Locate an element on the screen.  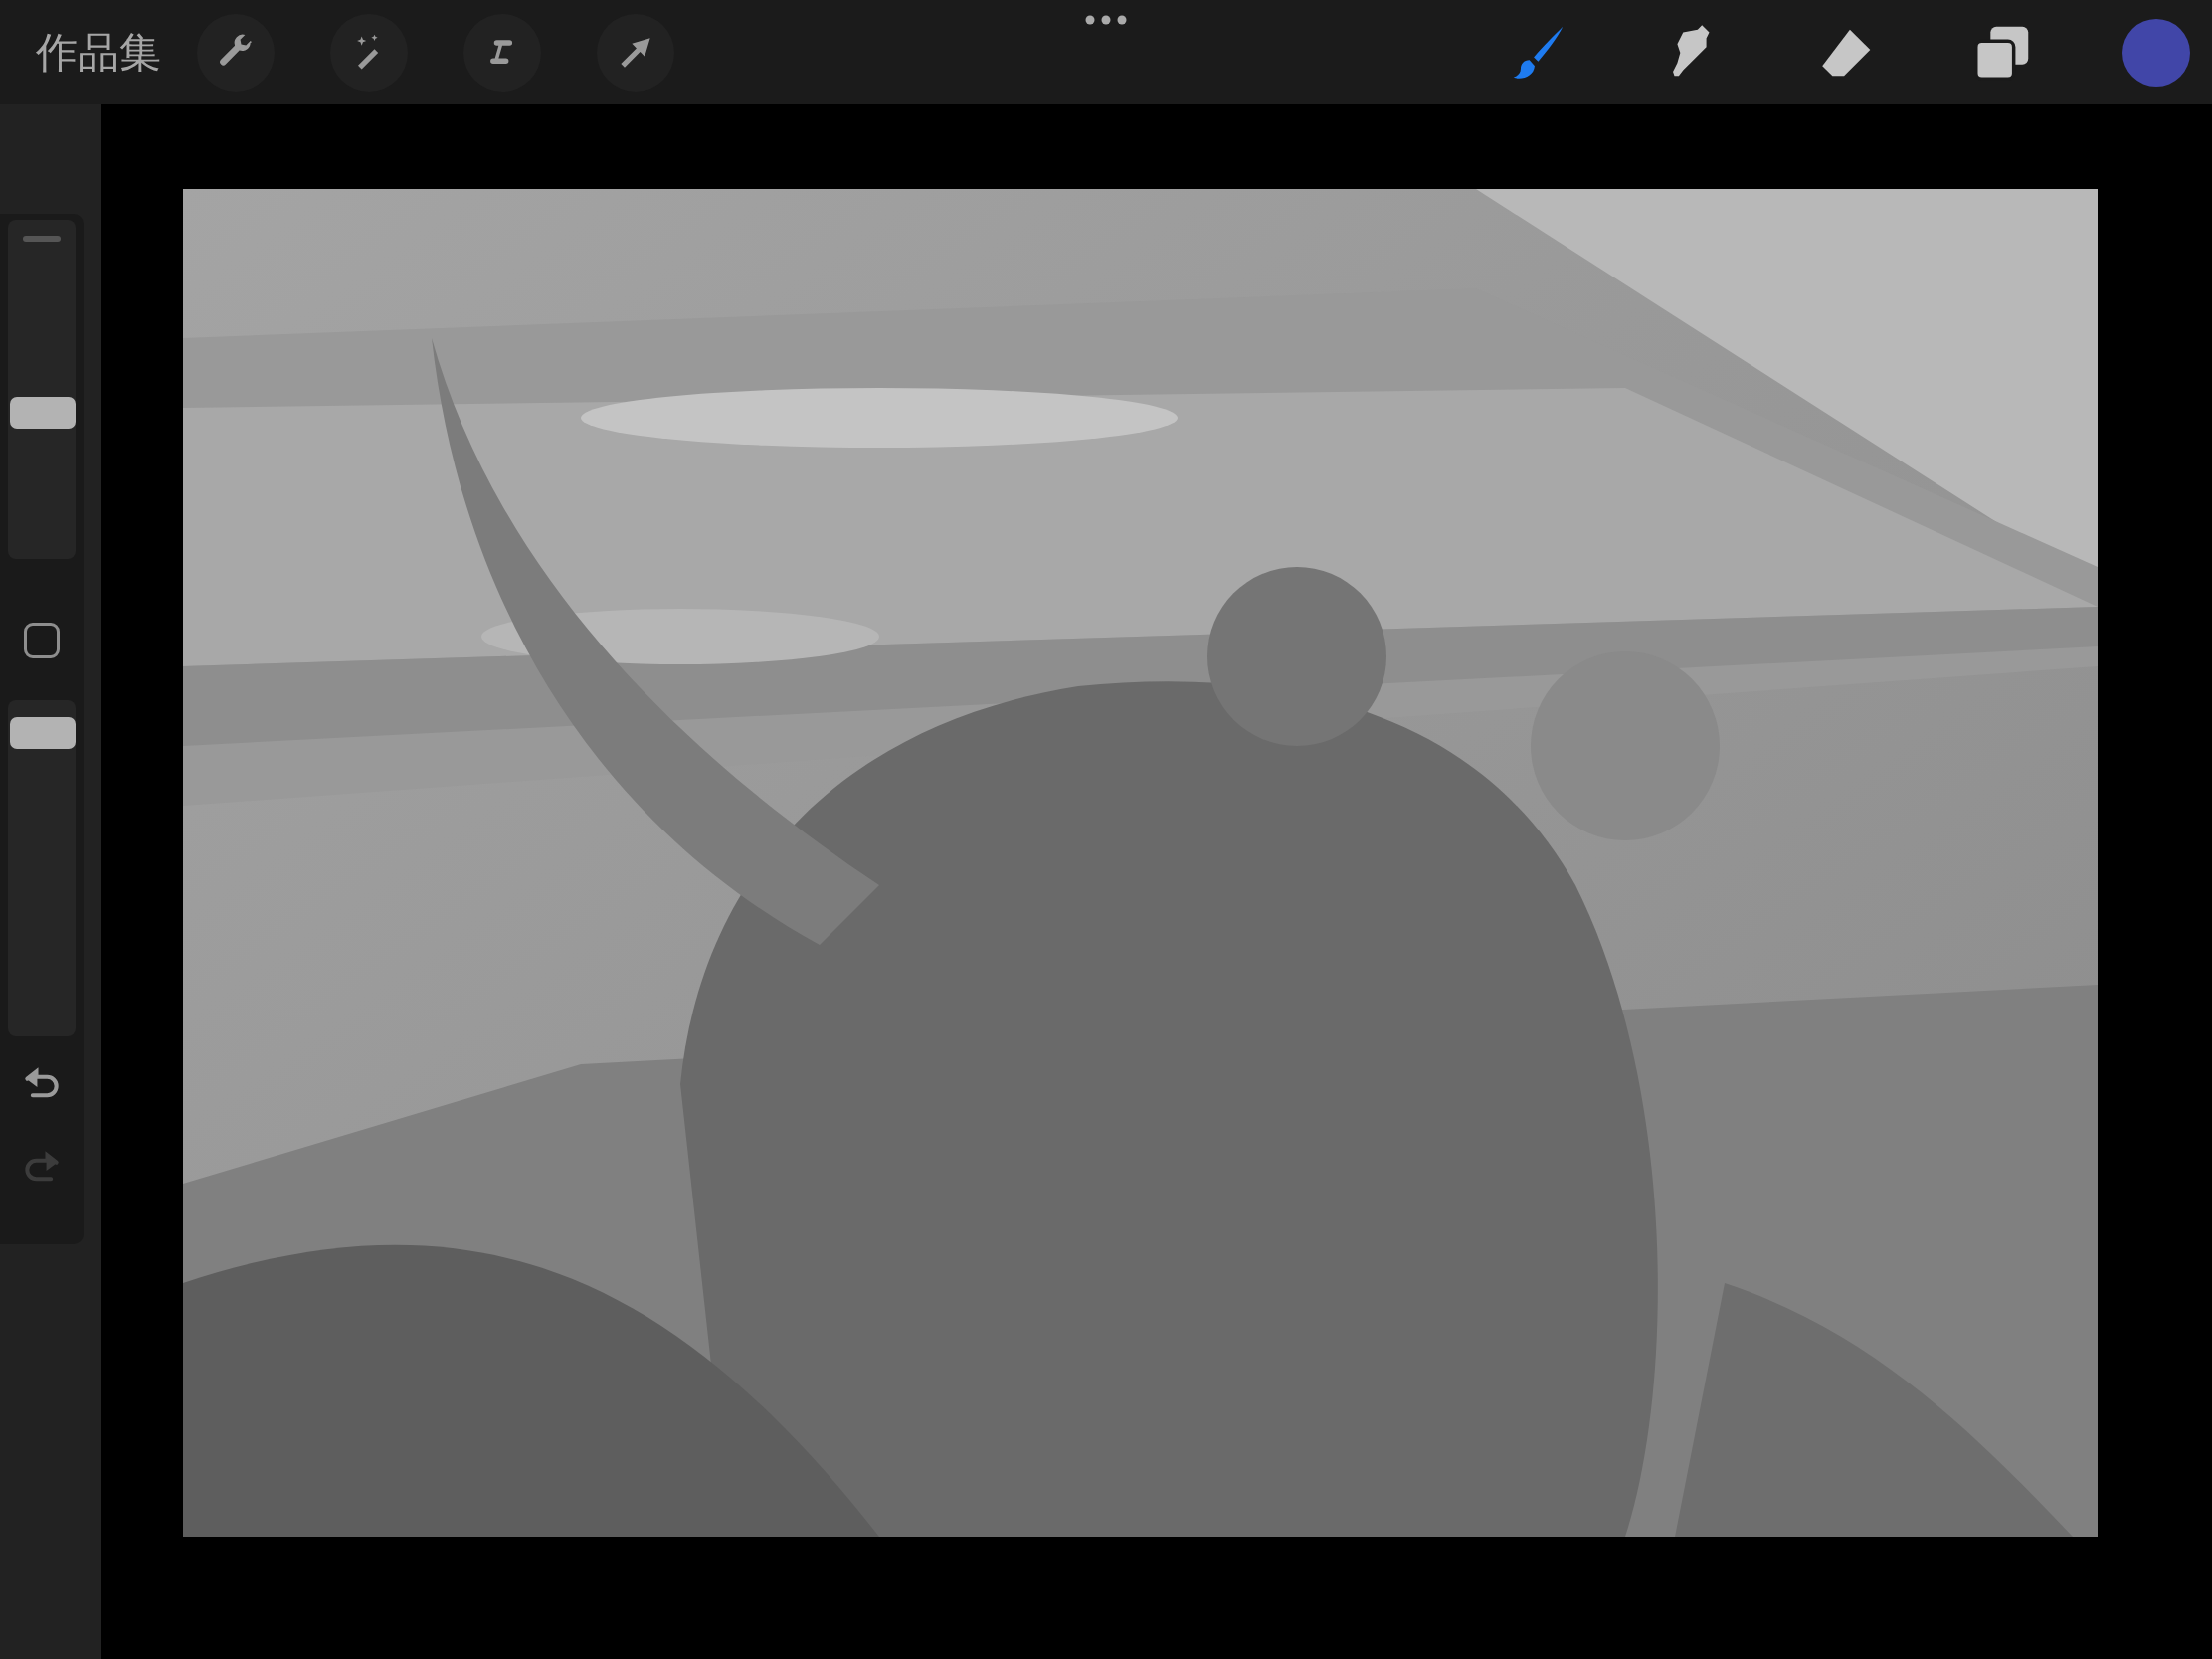
modify-button is located at coordinates (42, 640).